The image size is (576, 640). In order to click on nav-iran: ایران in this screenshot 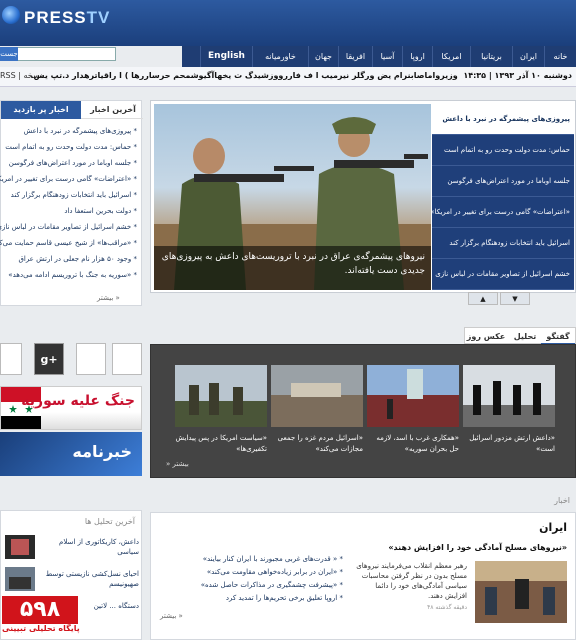, I will do `click(528, 56)`.